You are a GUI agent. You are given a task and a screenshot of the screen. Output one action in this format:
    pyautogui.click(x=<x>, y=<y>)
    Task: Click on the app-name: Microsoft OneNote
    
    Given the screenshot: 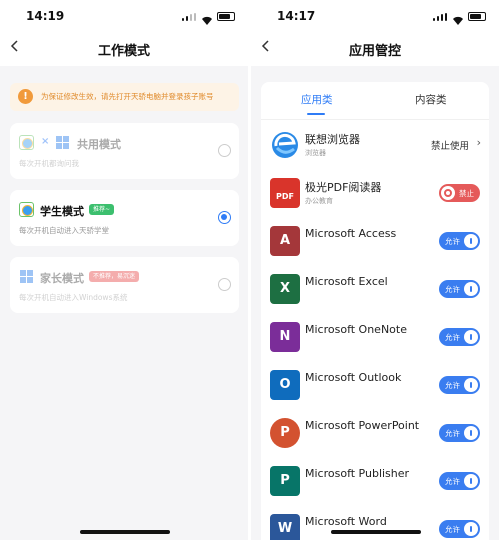 What is the action you would take?
    pyautogui.click(x=356, y=329)
    